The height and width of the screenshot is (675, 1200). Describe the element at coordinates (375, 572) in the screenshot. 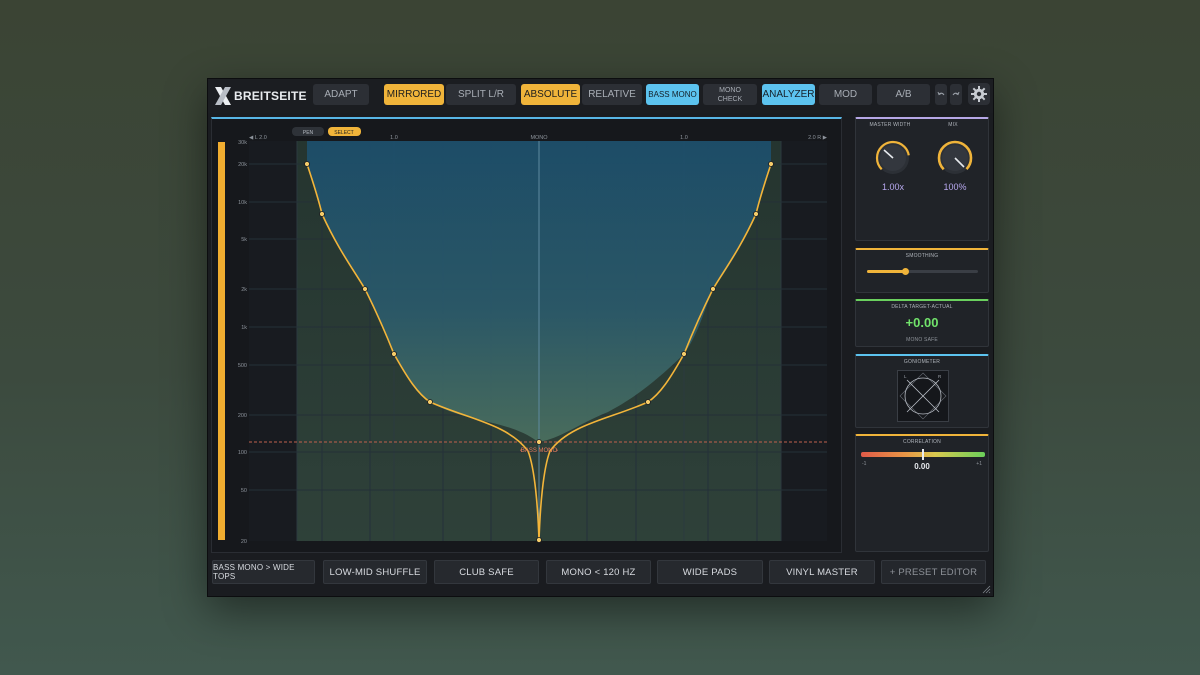

I see `preset-low-mid-shuffle: LOW-MID SHUFFLE` at that location.